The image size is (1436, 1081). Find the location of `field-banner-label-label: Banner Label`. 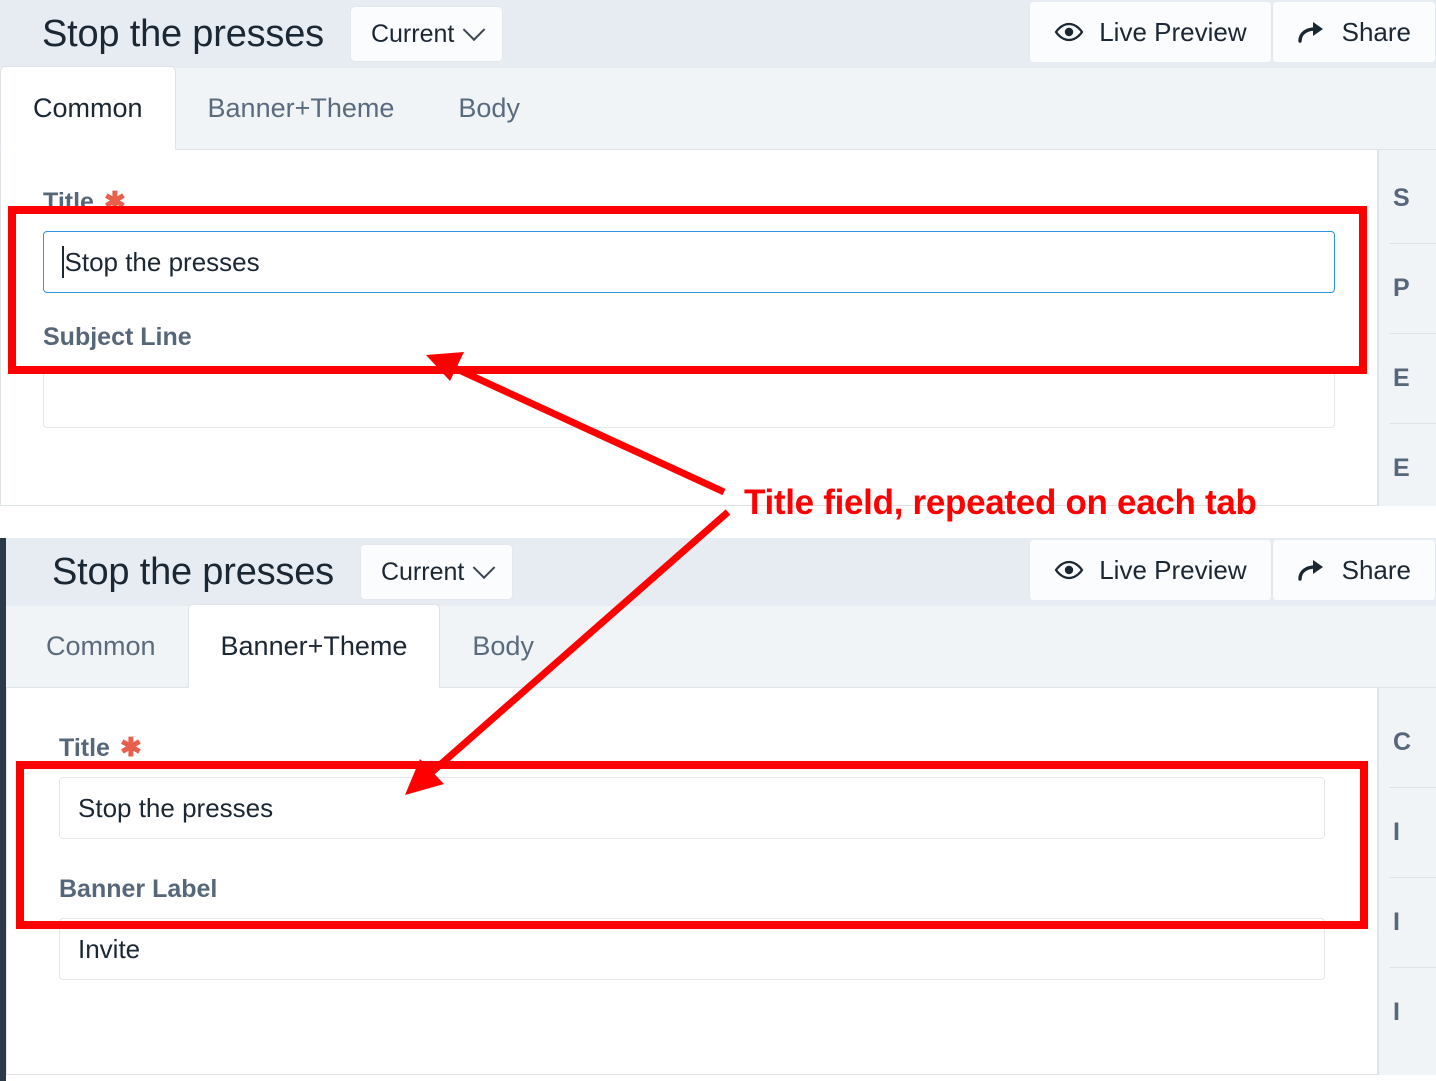

field-banner-label-label: Banner Label is located at coordinates (692, 889).